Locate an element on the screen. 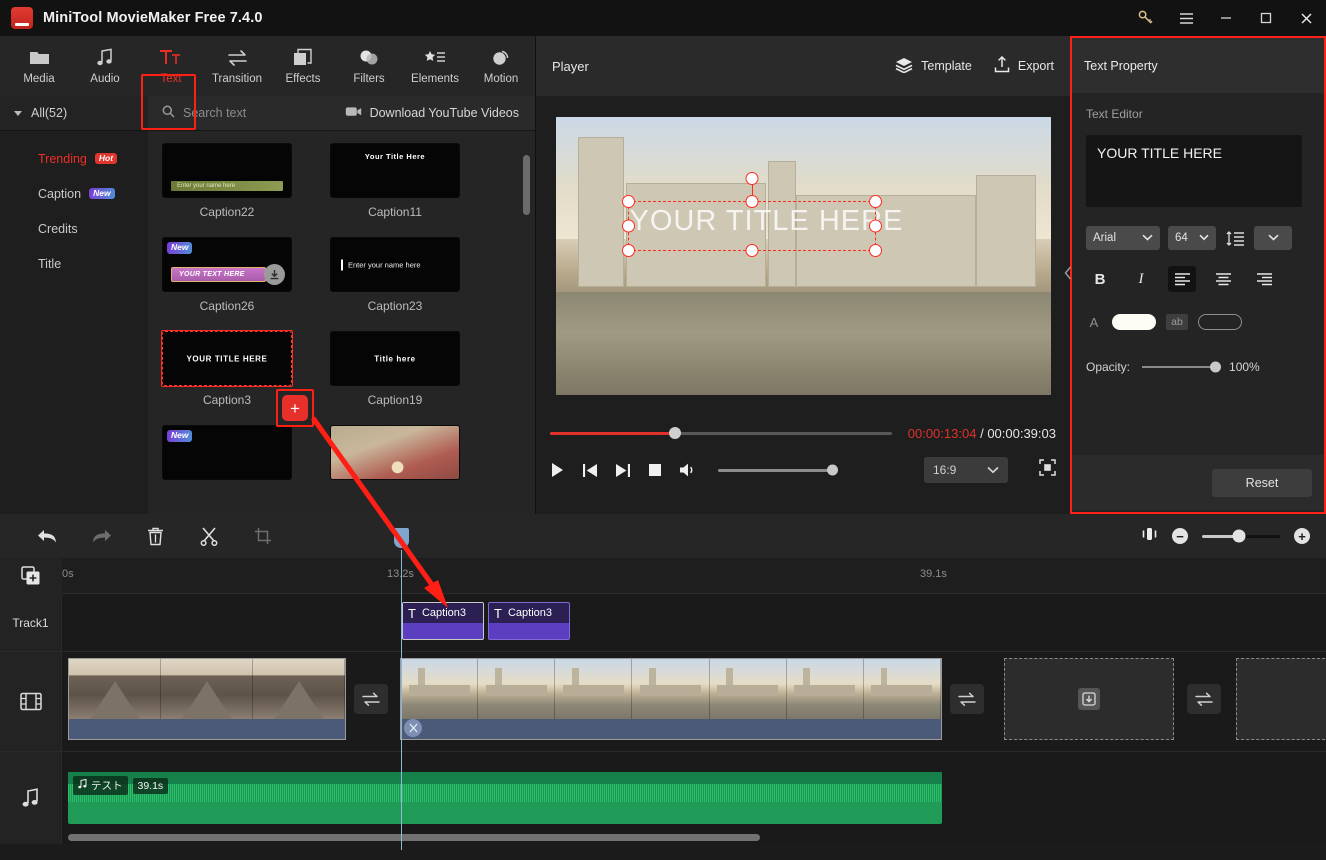 The height and width of the screenshot is (860, 1326). align-right-icon is located at coordinates (1264, 279).